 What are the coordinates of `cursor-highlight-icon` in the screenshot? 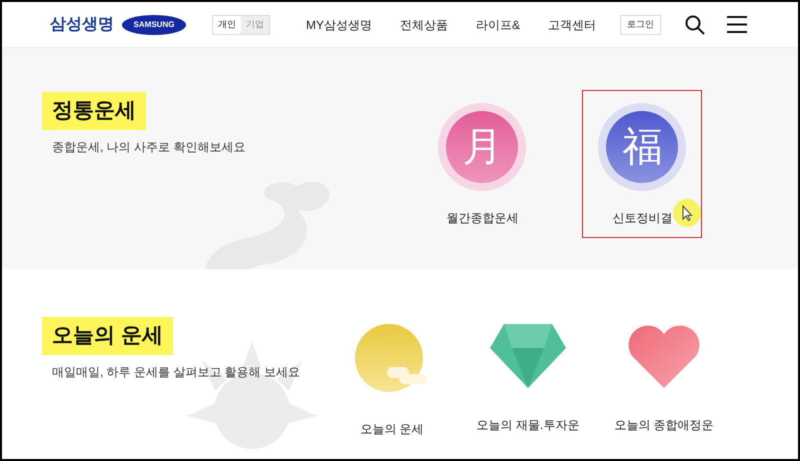 It's located at (687, 213).